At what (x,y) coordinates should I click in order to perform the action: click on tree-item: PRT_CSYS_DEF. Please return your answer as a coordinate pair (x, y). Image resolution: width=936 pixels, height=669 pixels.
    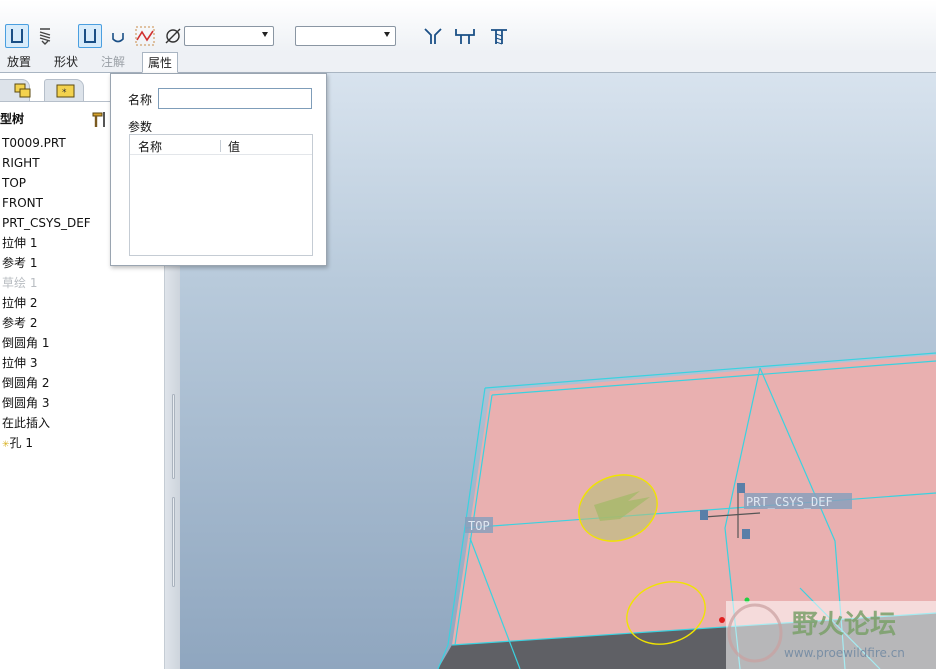
    Looking at the image, I should click on (46, 223).